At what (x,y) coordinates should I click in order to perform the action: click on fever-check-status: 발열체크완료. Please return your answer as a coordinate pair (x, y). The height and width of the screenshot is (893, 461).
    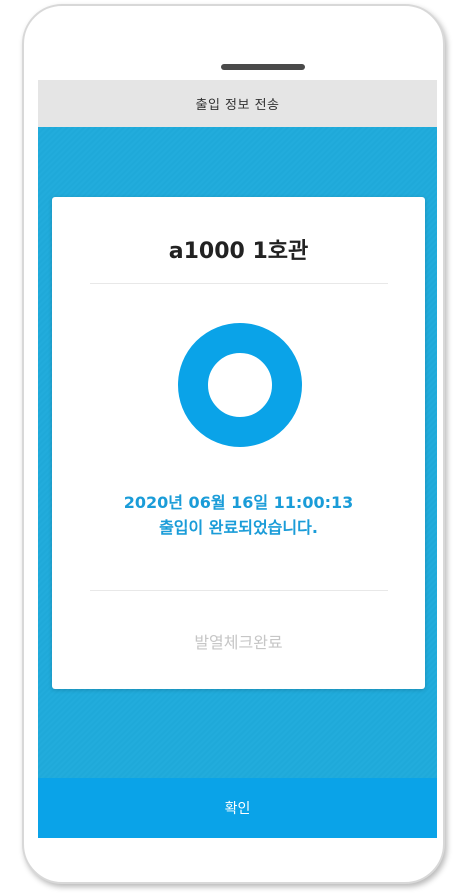
    Looking at the image, I should click on (238, 642).